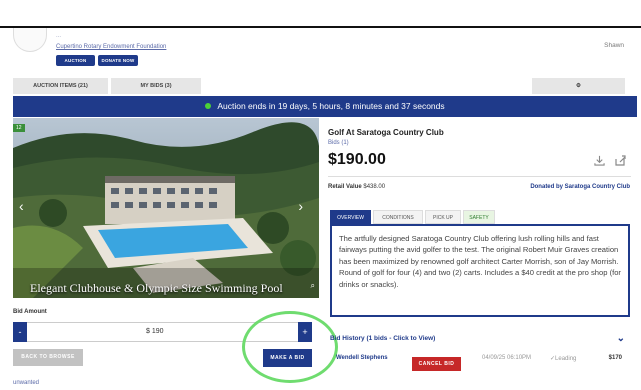  What do you see at coordinates (357, 159) in the screenshot?
I see `current-price: $190.00` at bounding box center [357, 159].